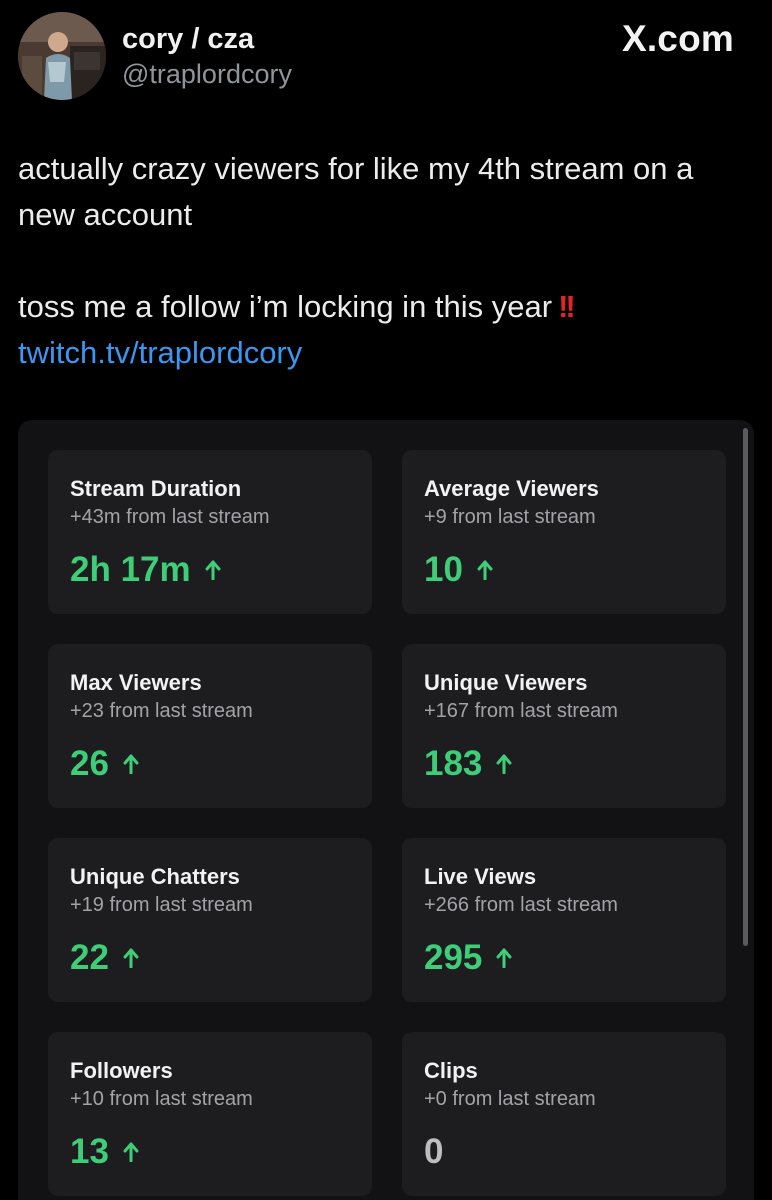 This screenshot has height=1200, width=772. Describe the element at coordinates (210, 1114) in the screenshot. I see `stat-card: Followers +10 from last stream 13` at that location.